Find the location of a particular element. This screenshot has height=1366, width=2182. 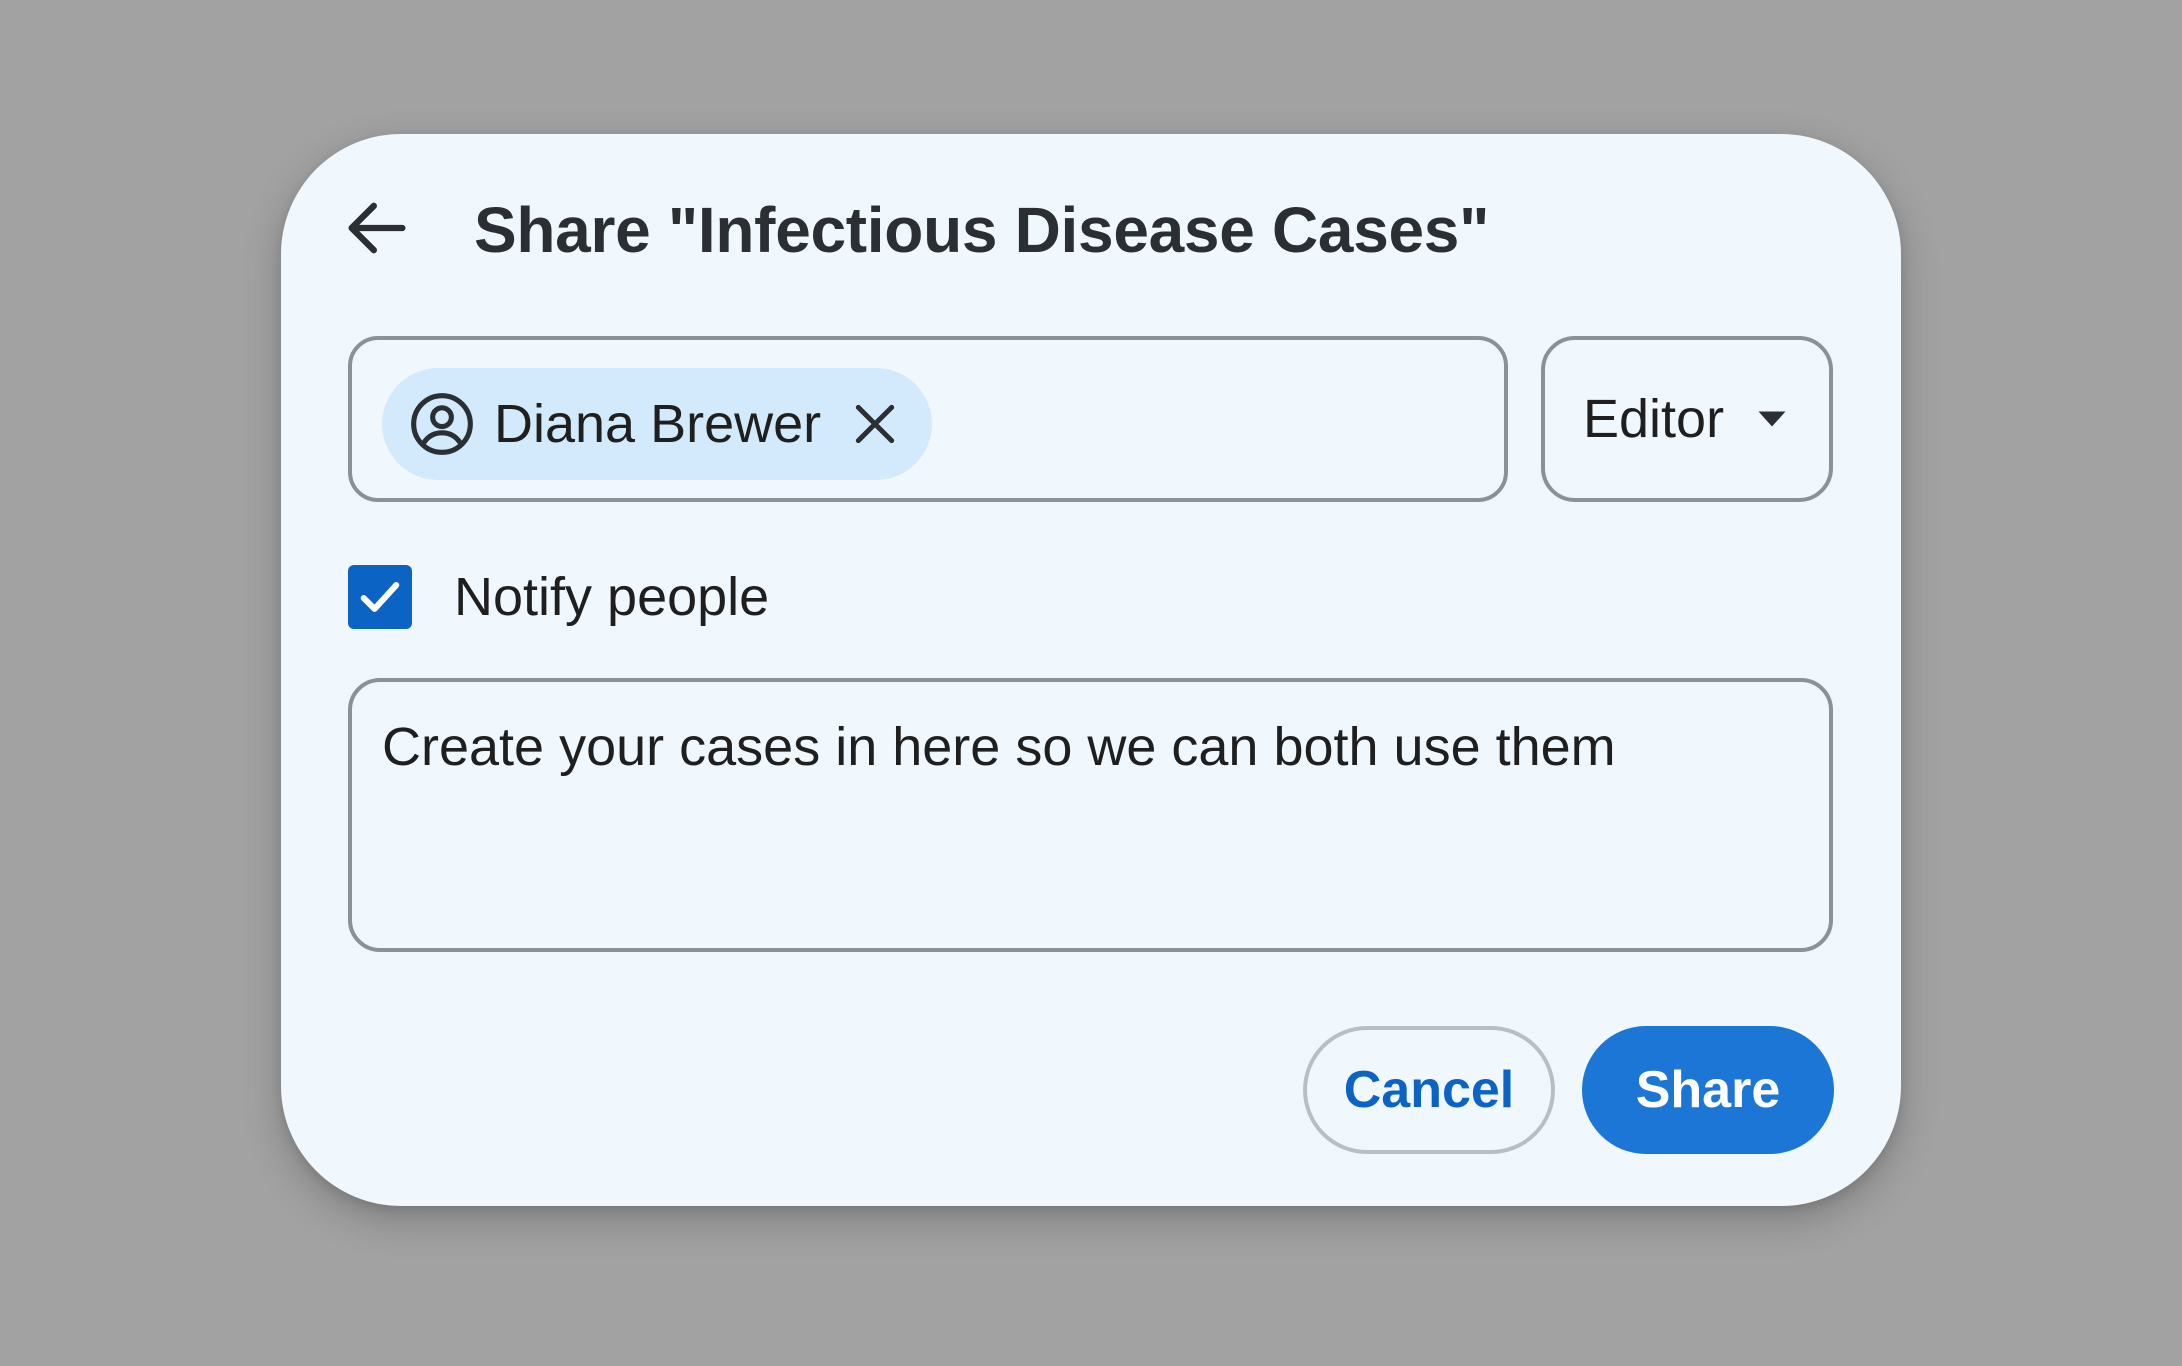

remove-recipient-button is located at coordinates (875, 424).